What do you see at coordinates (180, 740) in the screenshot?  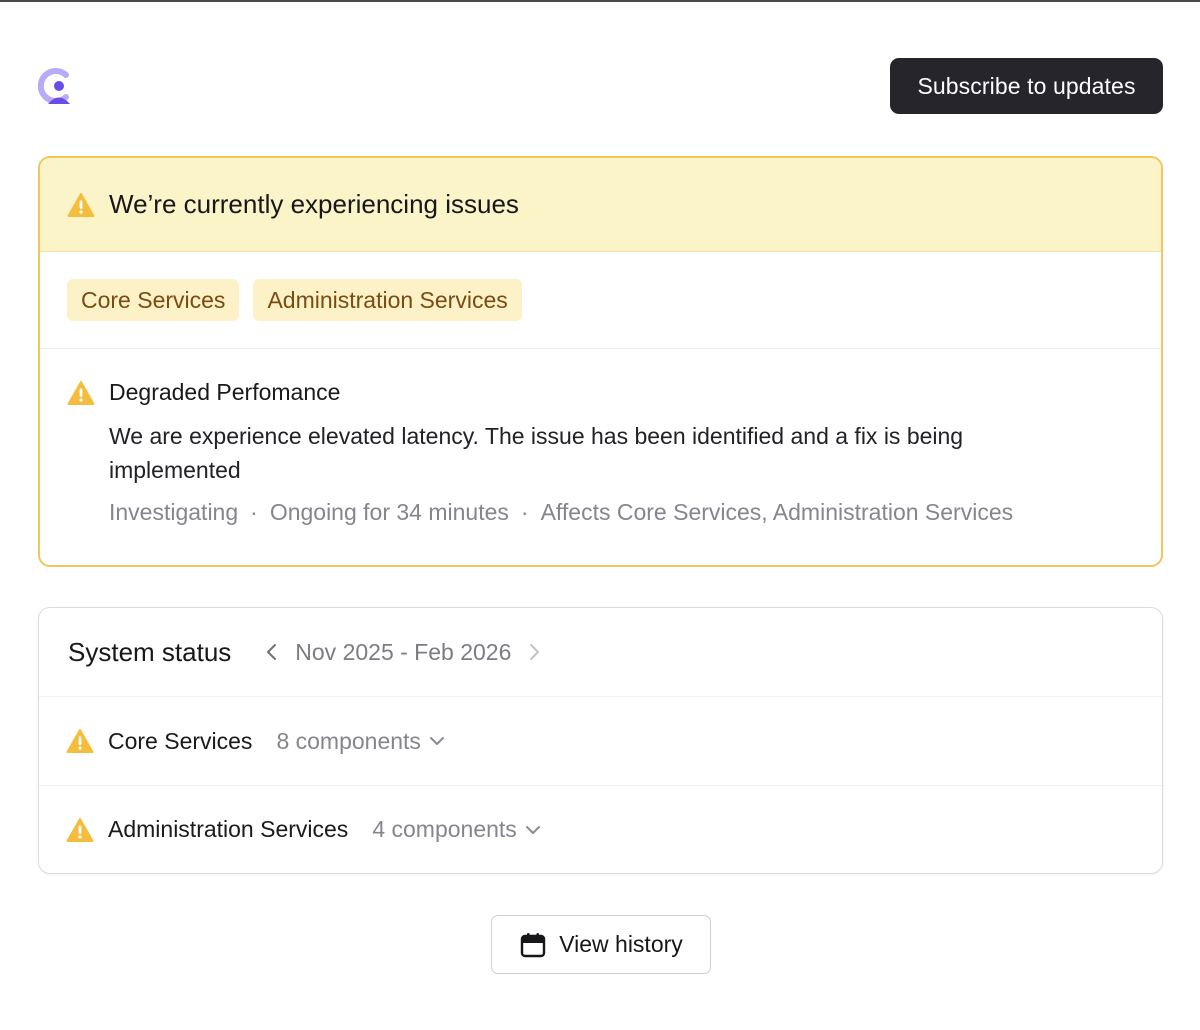 I see `group-name: Core Services` at bounding box center [180, 740].